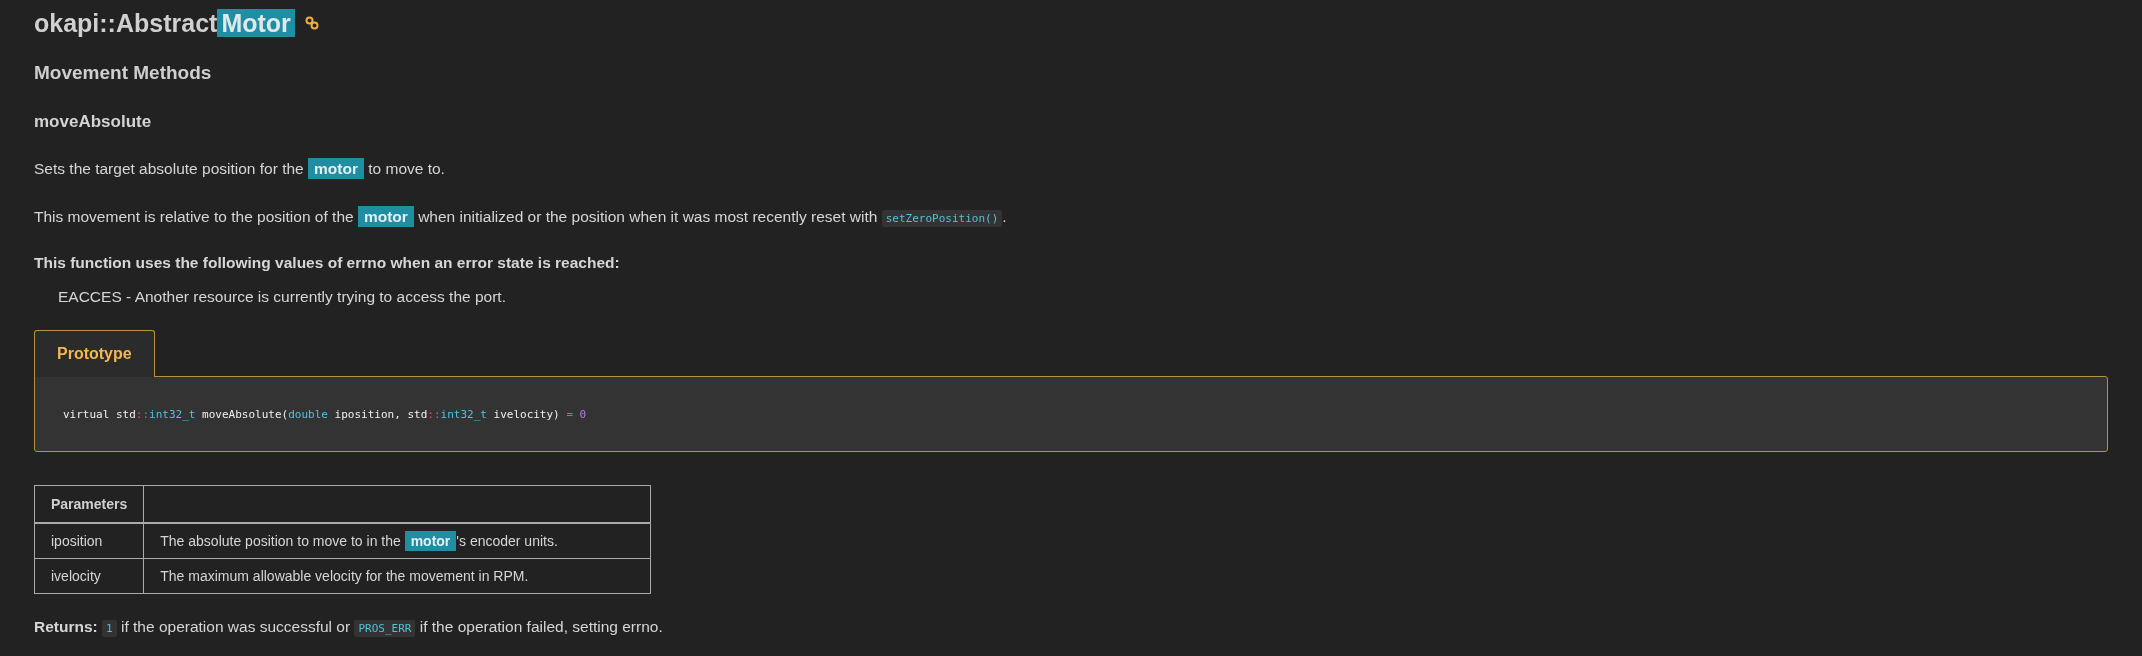  Describe the element at coordinates (164, 23) in the screenshot. I see `page-title: okapi::Abstract Motor` at that location.